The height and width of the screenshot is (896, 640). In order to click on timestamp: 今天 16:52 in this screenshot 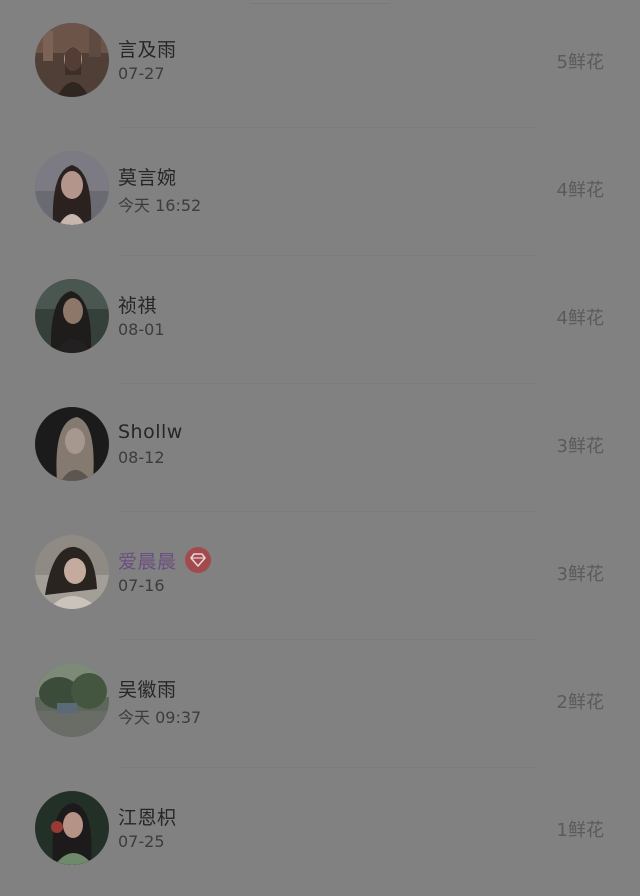, I will do `click(160, 205)`.